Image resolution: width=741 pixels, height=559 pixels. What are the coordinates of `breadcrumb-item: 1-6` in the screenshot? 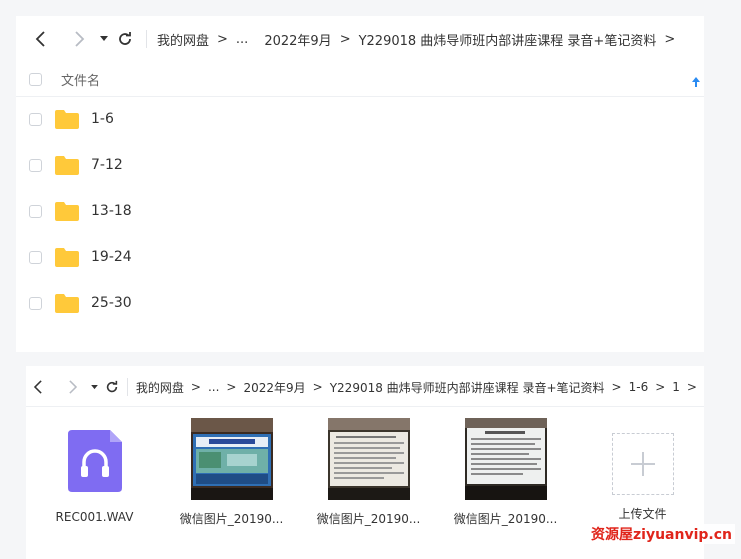 It's located at (639, 387).